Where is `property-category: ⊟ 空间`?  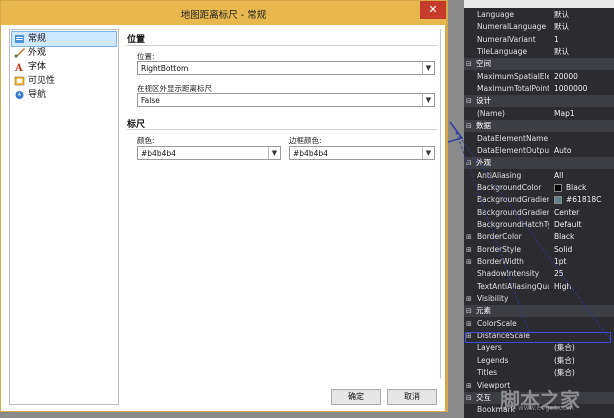 property-category: ⊟ 空间 is located at coordinates (539, 64).